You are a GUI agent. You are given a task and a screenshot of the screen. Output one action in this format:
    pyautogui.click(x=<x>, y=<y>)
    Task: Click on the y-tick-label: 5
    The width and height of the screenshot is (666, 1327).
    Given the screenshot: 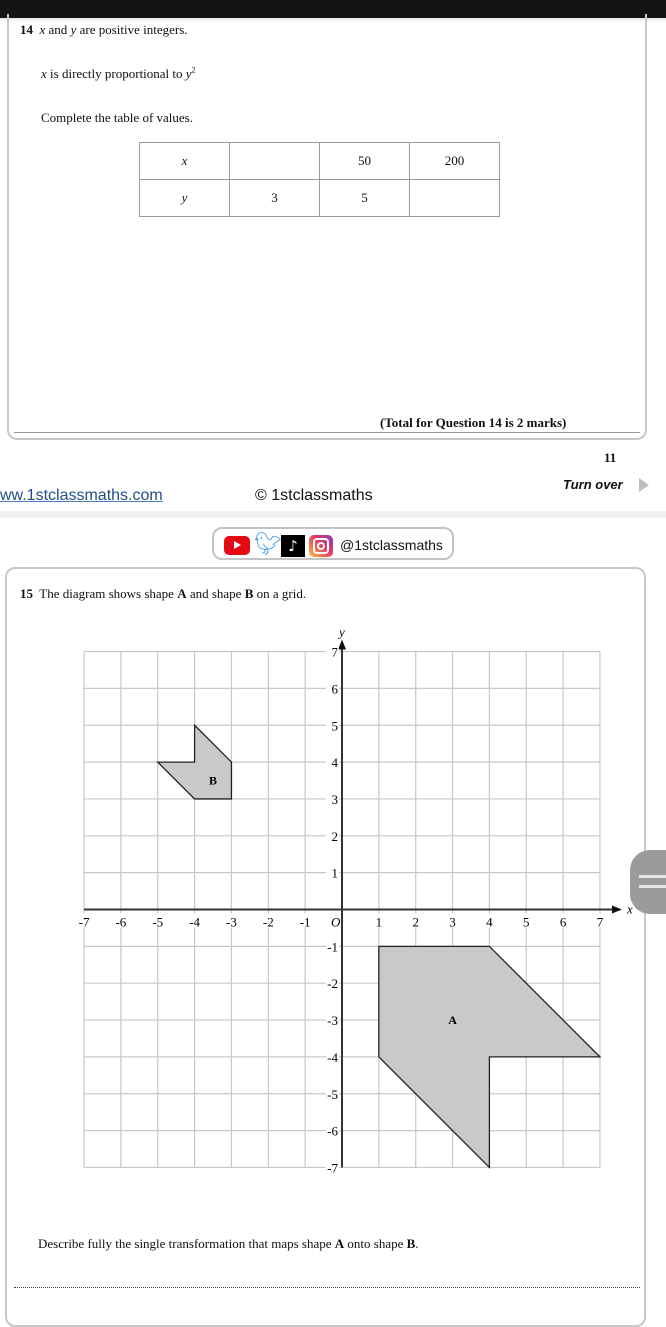 What is the action you would take?
    pyautogui.click(x=335, y=725)
    